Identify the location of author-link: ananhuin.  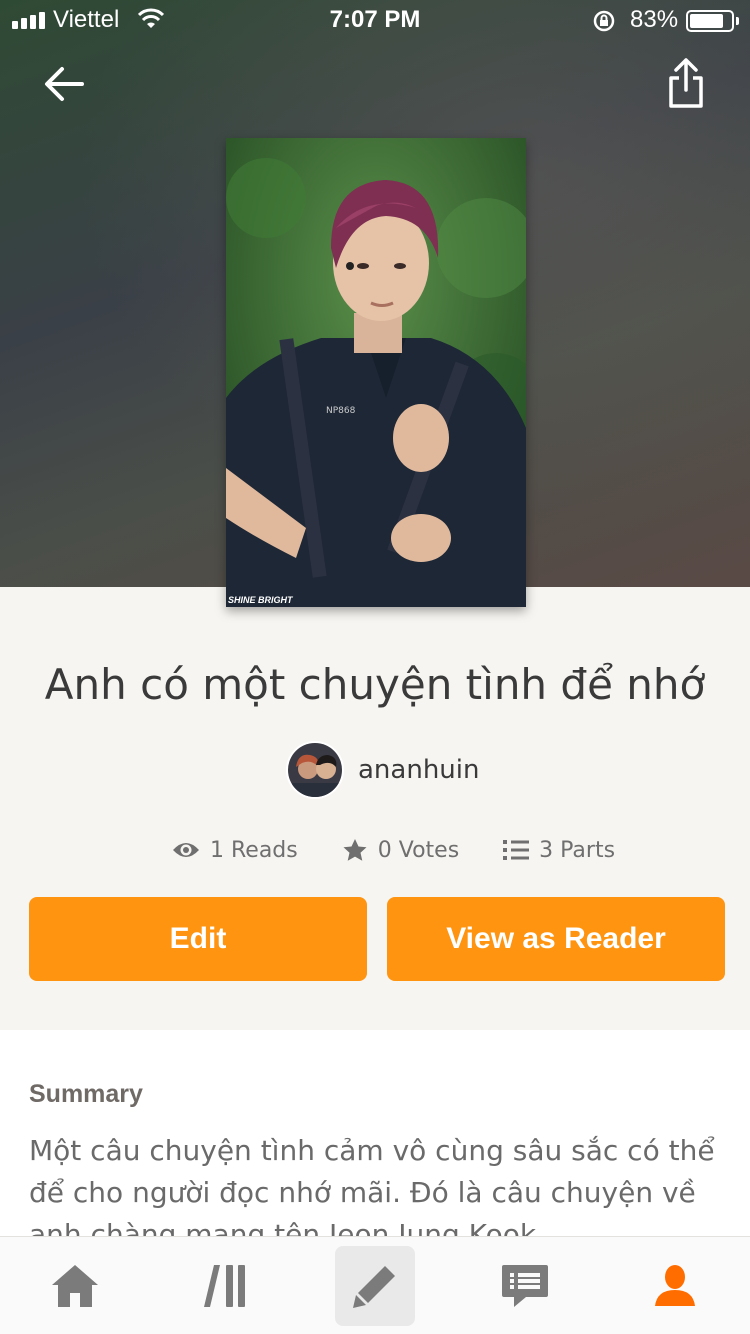
(382, 770).